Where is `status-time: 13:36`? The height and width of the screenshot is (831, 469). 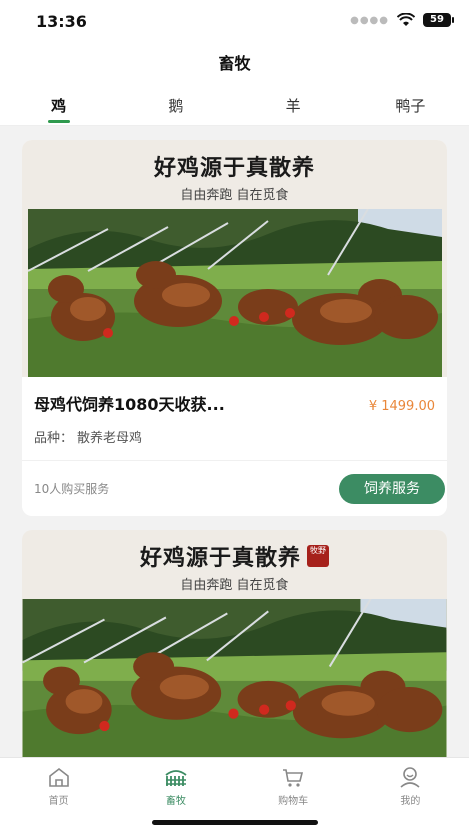 status-time: 13:36 is located at coordinates (61, 21).